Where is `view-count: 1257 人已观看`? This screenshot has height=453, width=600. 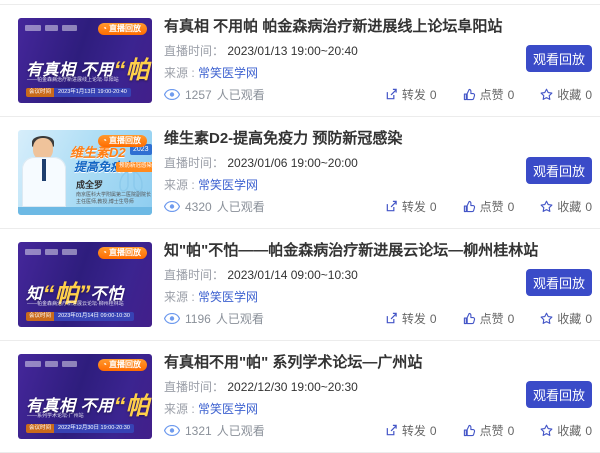 view-count: 1257 人已观看 is located at coordinates (214, 94).